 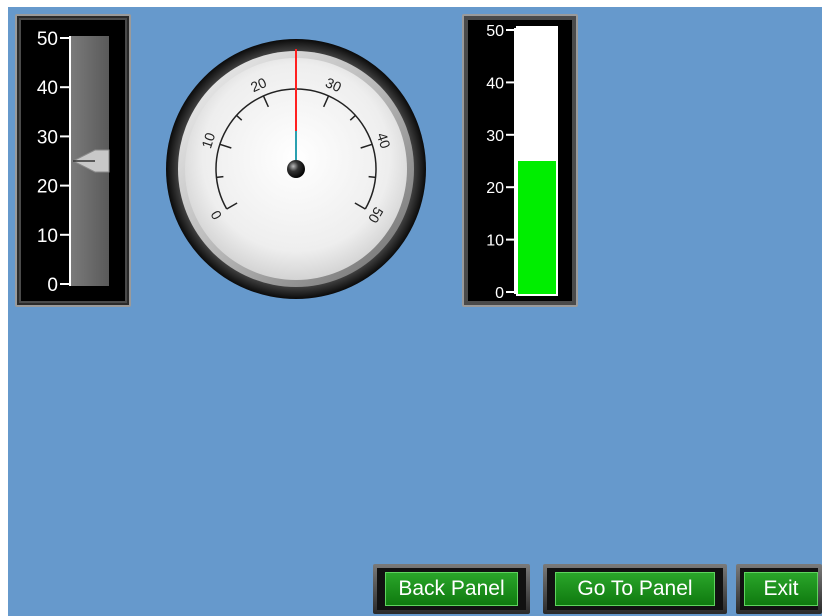 I want to click on dial-hub, so click(x=296, y=169).